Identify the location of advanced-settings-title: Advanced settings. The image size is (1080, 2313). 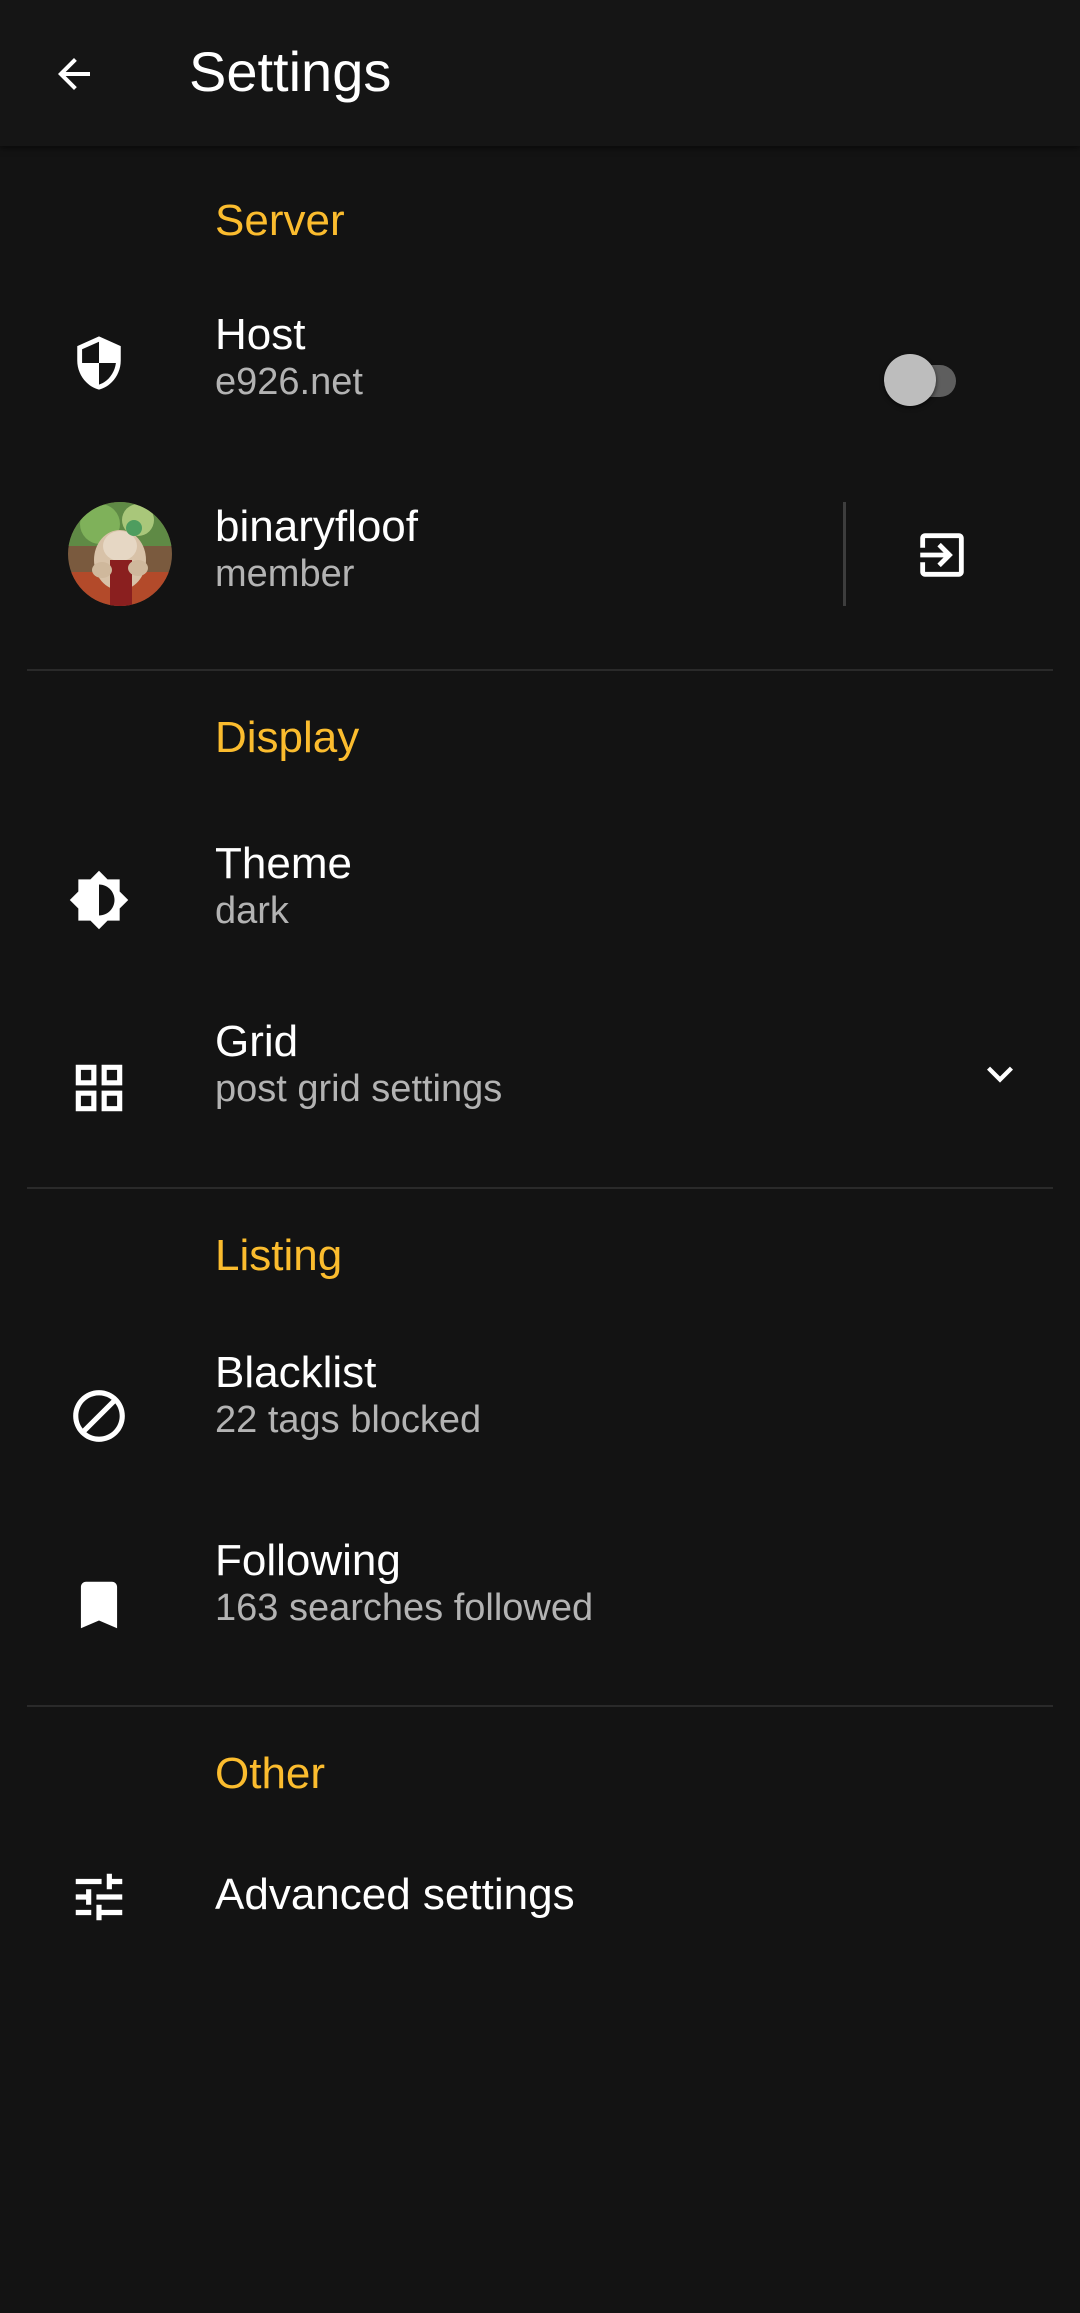
(395, 1894).